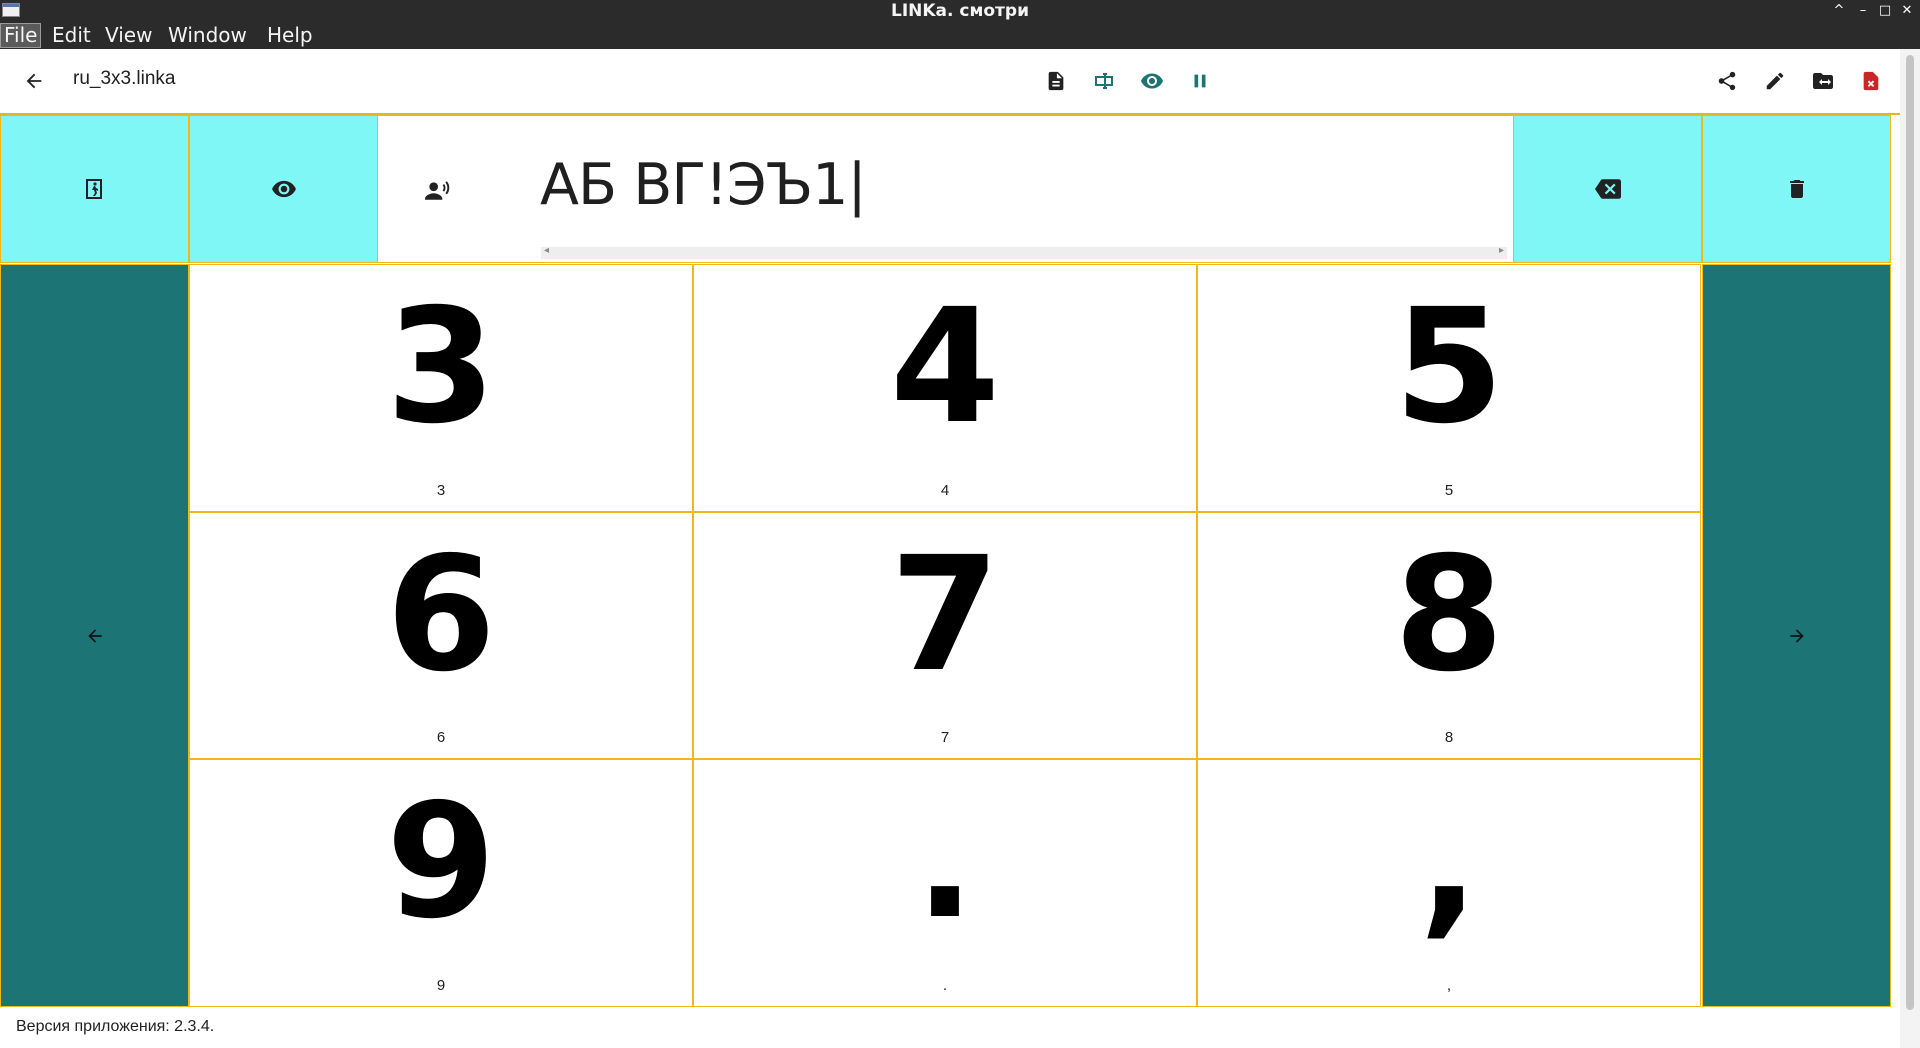 This screenshot has width=1920, height=1048. What do you see at coordinates (945, 367) in the screenshot?
I see `card-symbol: 4` at bounding box center [945, 367].